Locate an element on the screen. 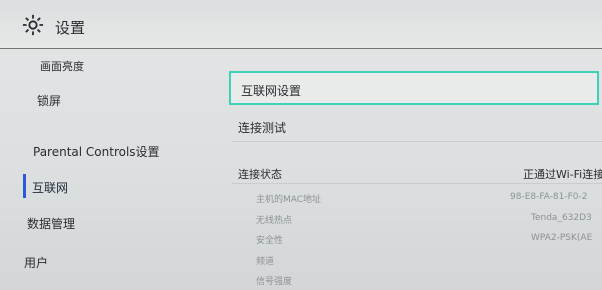 This screenshot has height=290, width=602. sidebar-item-lock-screen: 锁屏 is located at coordinates (49, 100).